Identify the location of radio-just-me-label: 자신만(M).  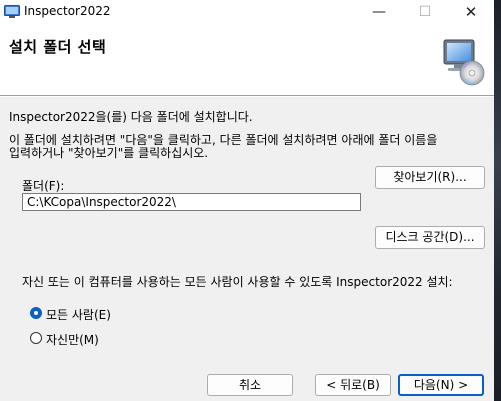
(72, 339).